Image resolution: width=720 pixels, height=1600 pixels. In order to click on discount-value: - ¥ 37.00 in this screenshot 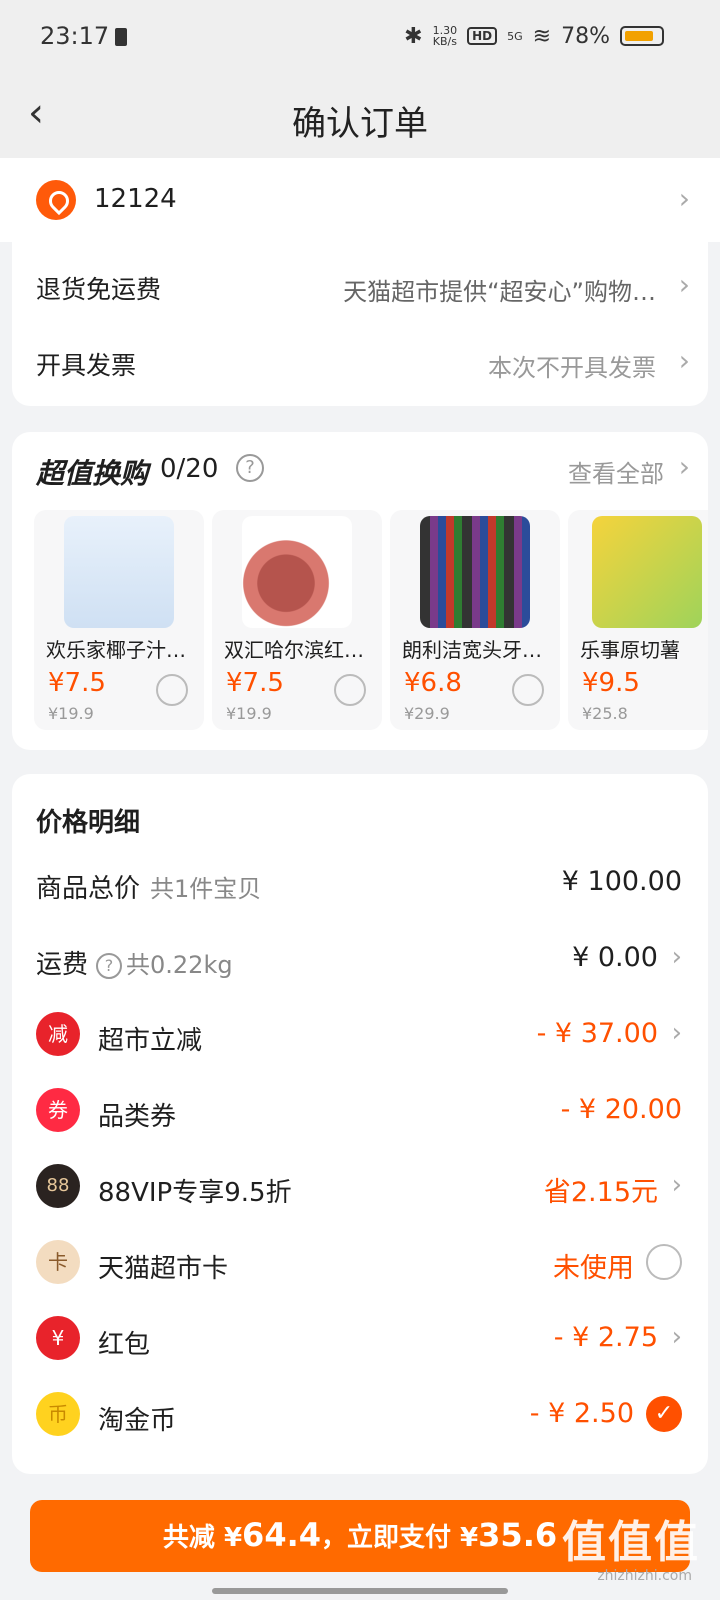, I will do `click(597, 1033)`.